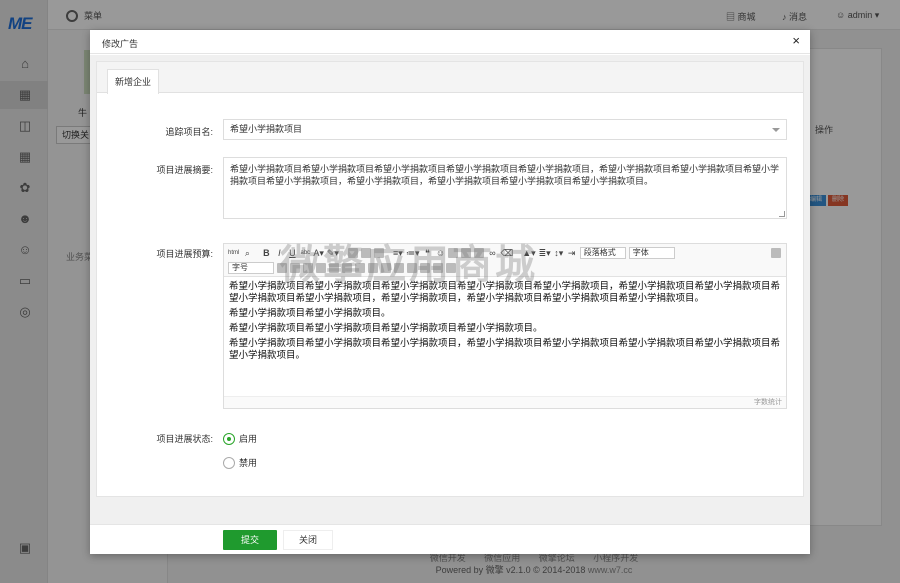  Describe the element at coordinates (292, 253) in the screenshot. I see `underline-icon: U` at that location.